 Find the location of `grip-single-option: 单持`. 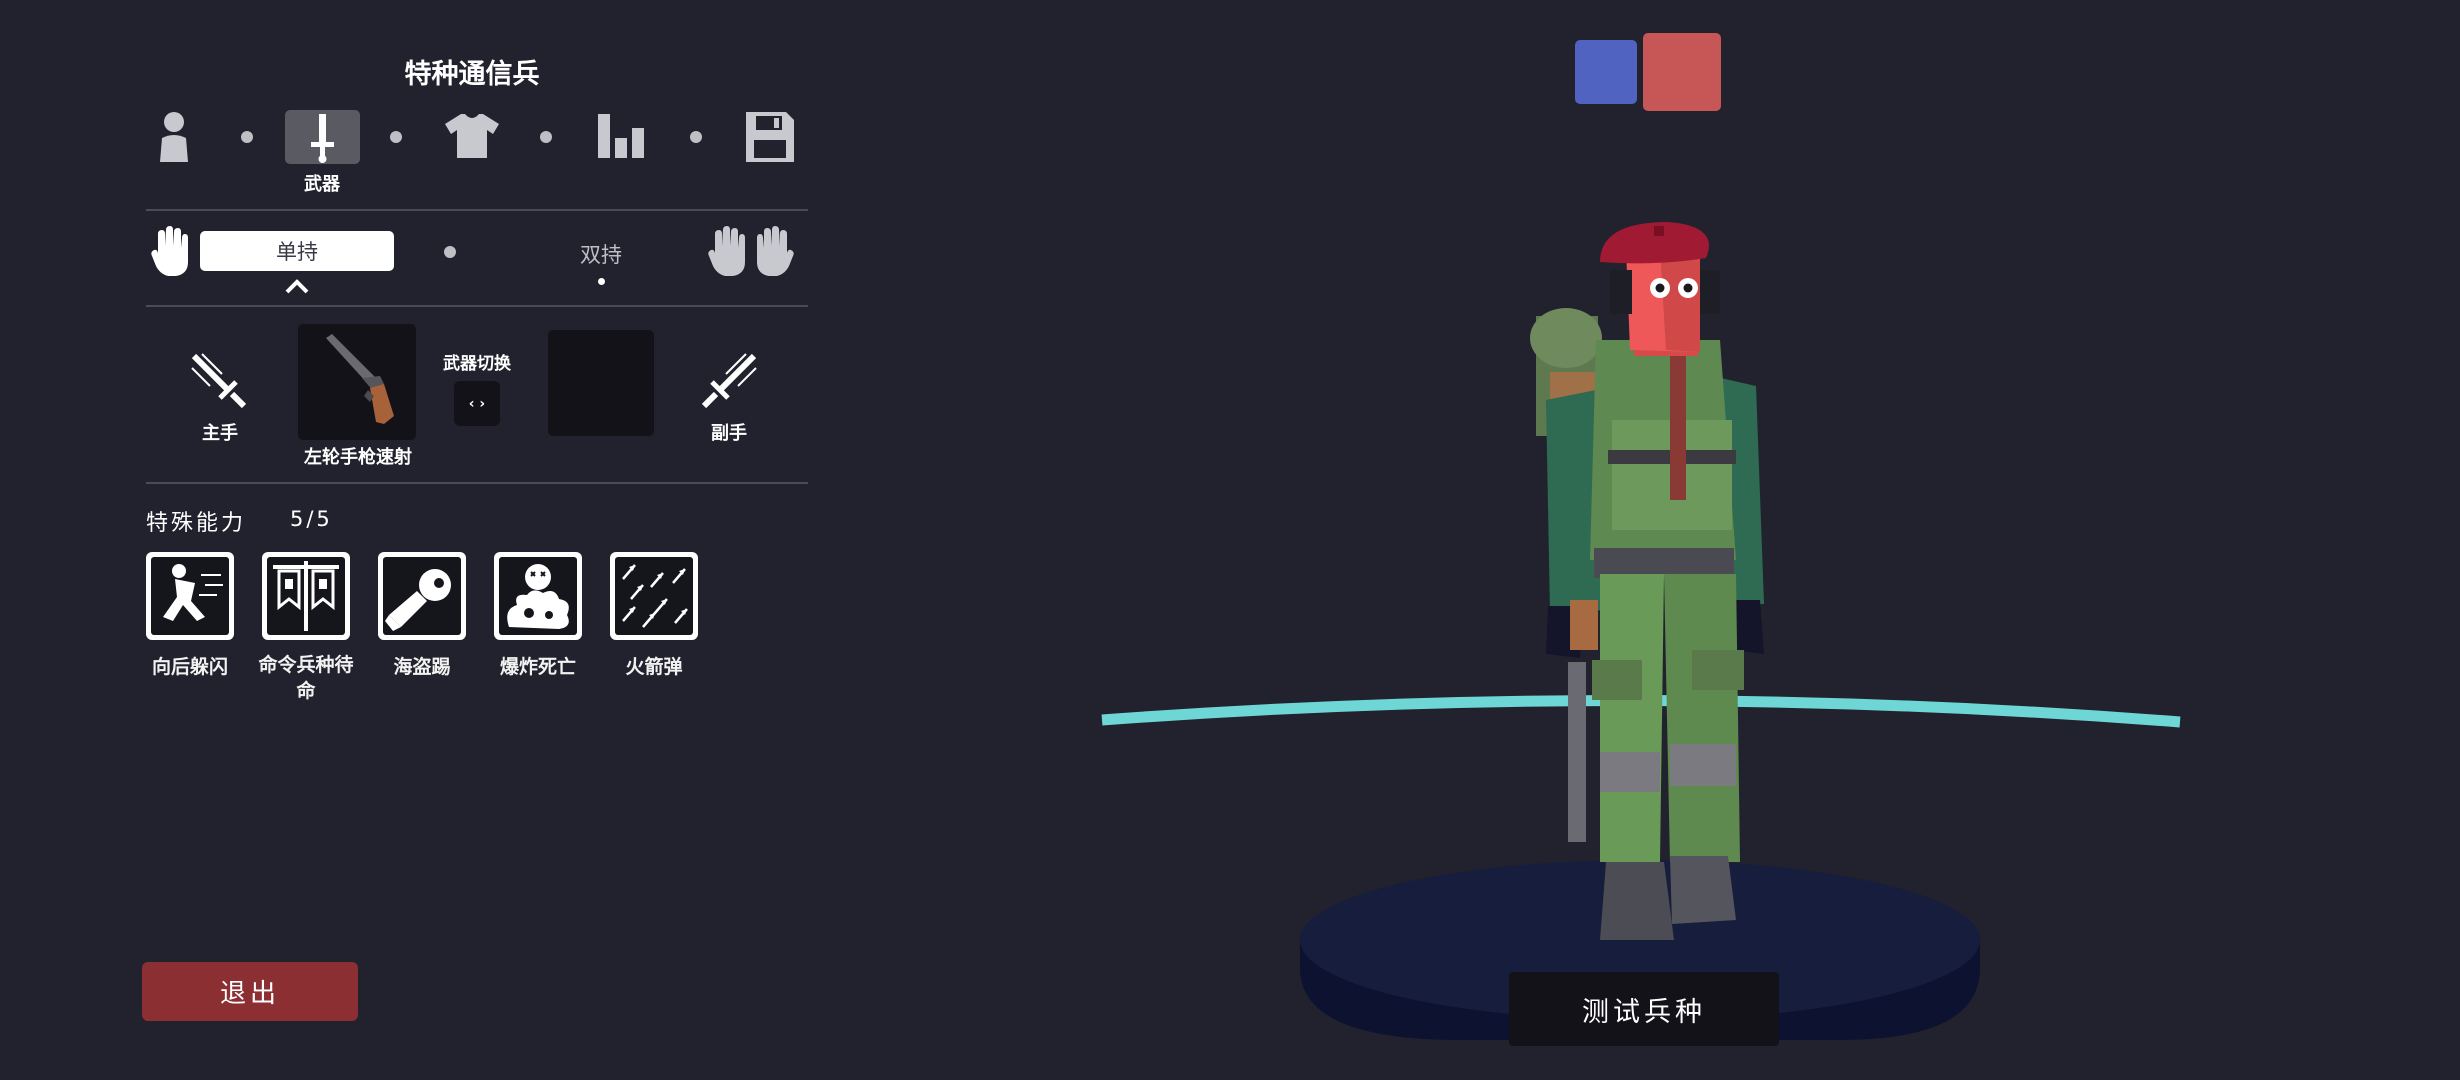

grip-single-option: 单持 is located at coordinates (297, 251).